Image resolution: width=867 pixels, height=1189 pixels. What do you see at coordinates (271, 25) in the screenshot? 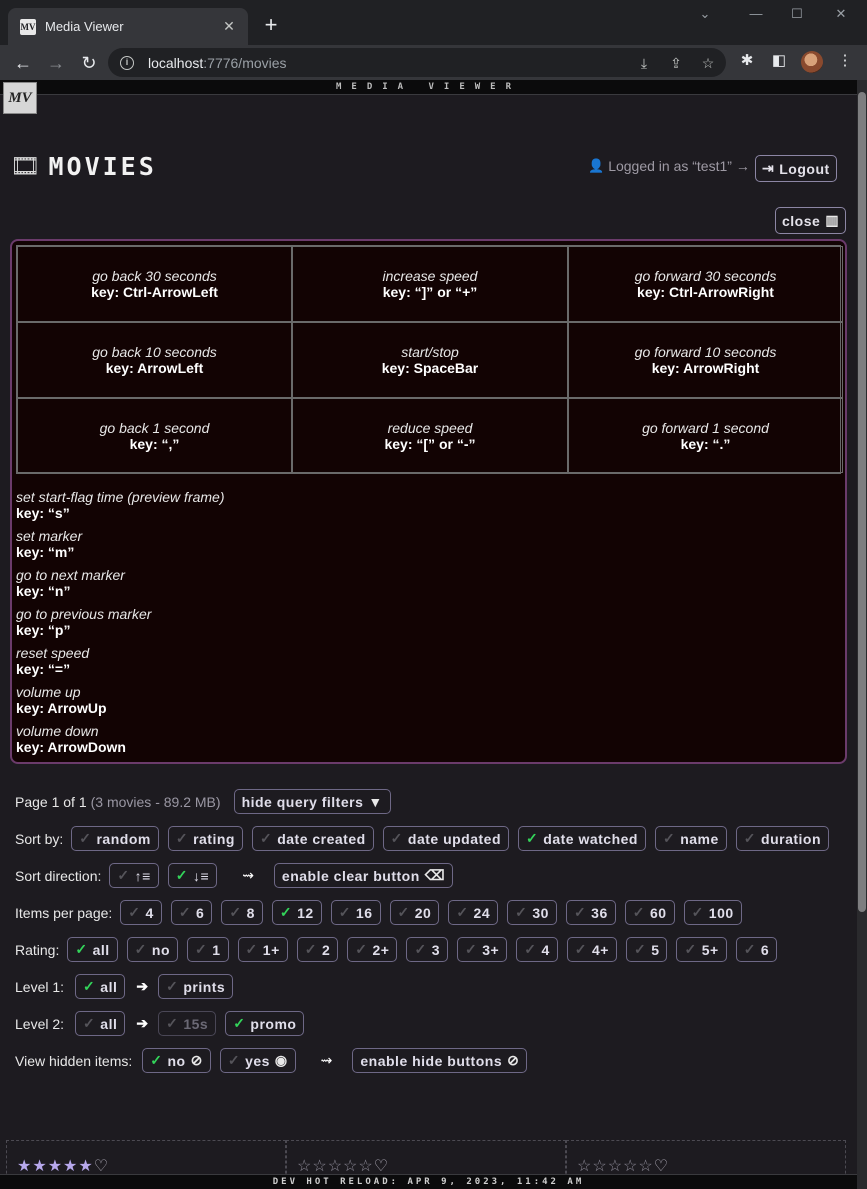
I see `new-tab-icon: +` at bounding box center [271, 25].